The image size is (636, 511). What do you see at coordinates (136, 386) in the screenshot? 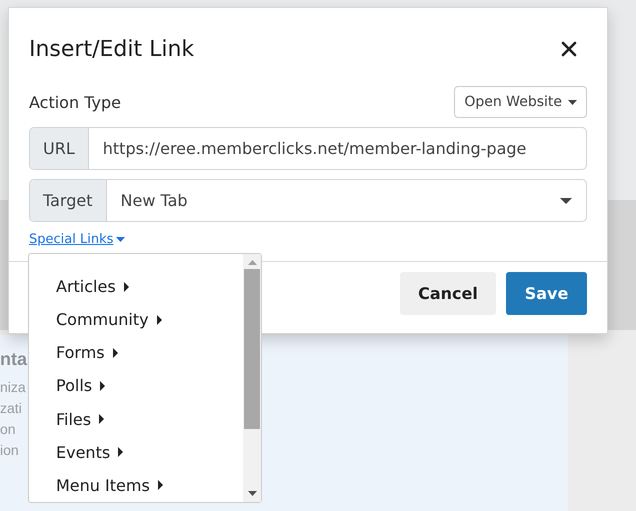
I see `menu-item: Polls` at bounding box center [136, 386].